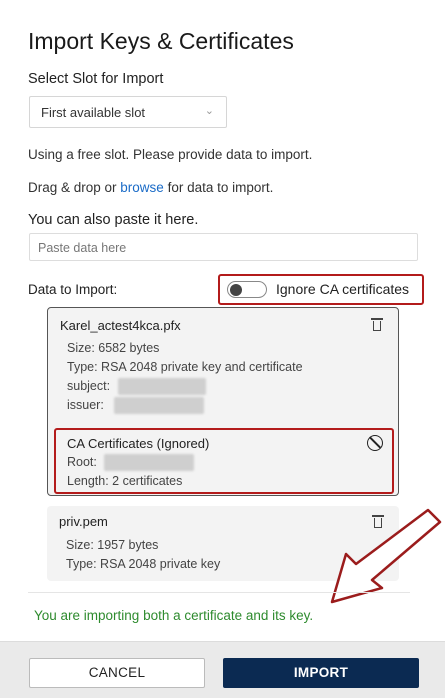 Image resolution: width=445 pixels, height=698 pixels. I want to click on file-type: Type: RSA 2048 private key, so click(143, 564).